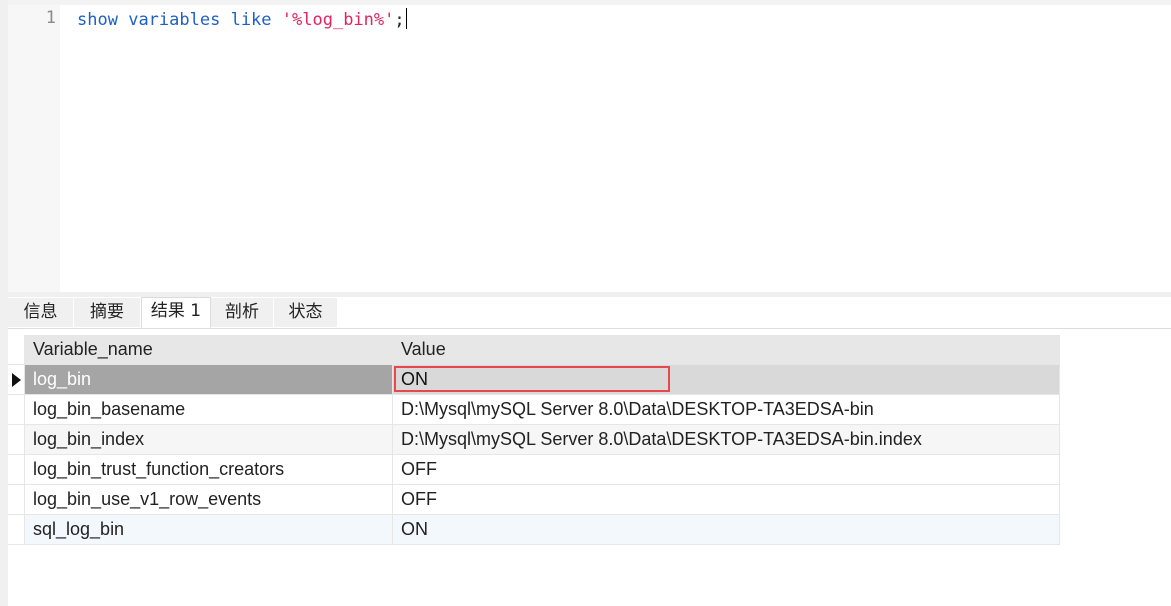 The height and width of the screenshot is (606, 1171). Describe the element at coordinates (208, 379) in the screenshot. I see `cell-variable-name: log_bin` at that location.